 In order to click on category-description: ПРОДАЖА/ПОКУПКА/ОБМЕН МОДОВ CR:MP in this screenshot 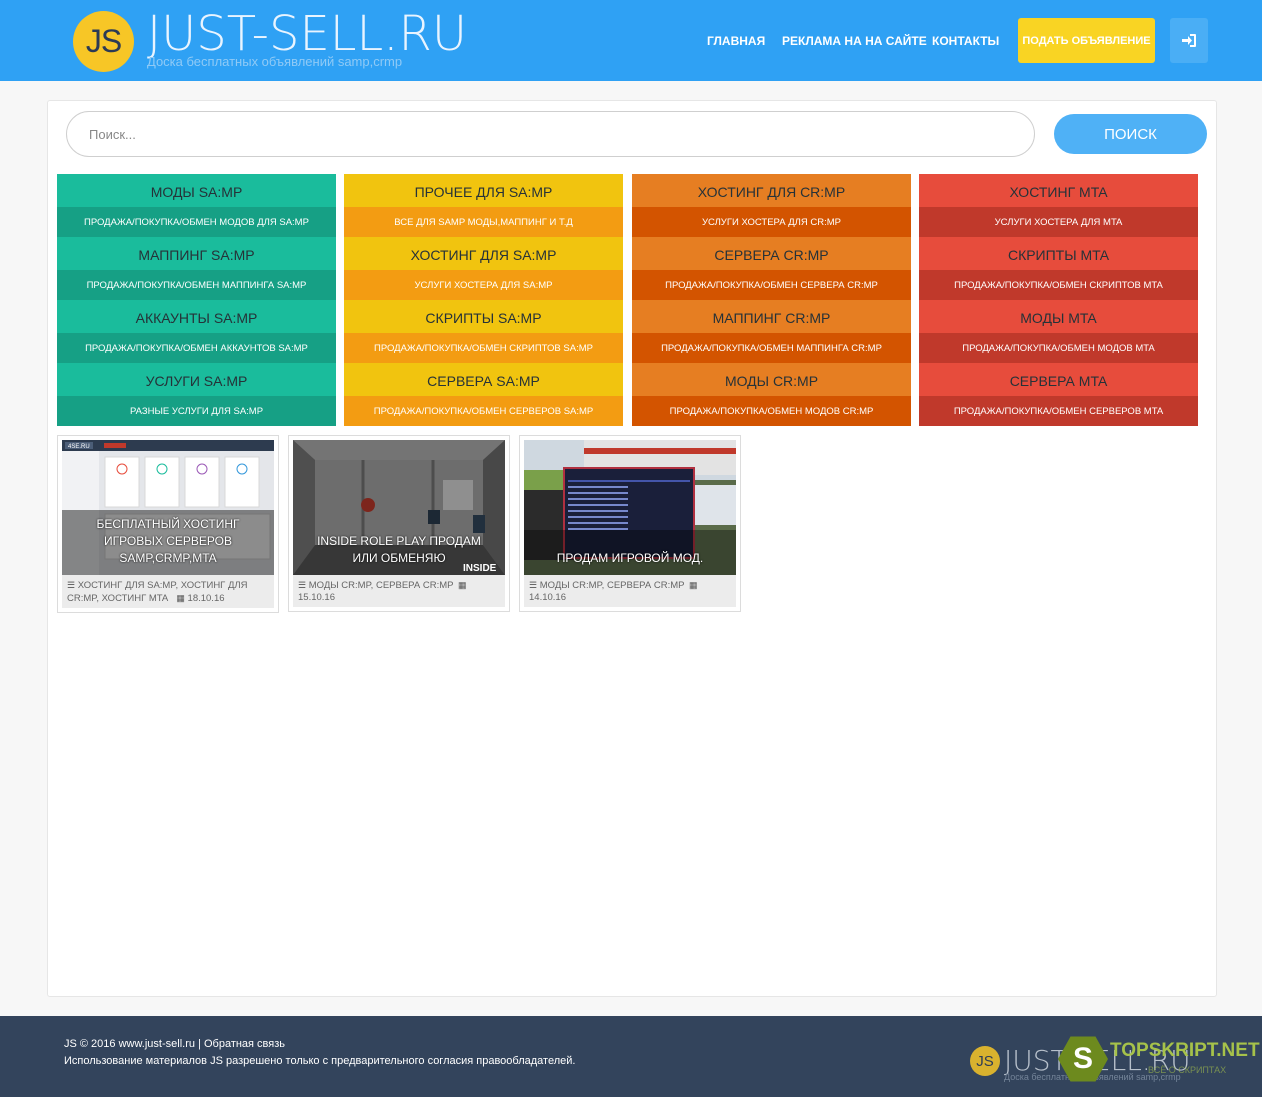, I will do `click(771, 411)`.